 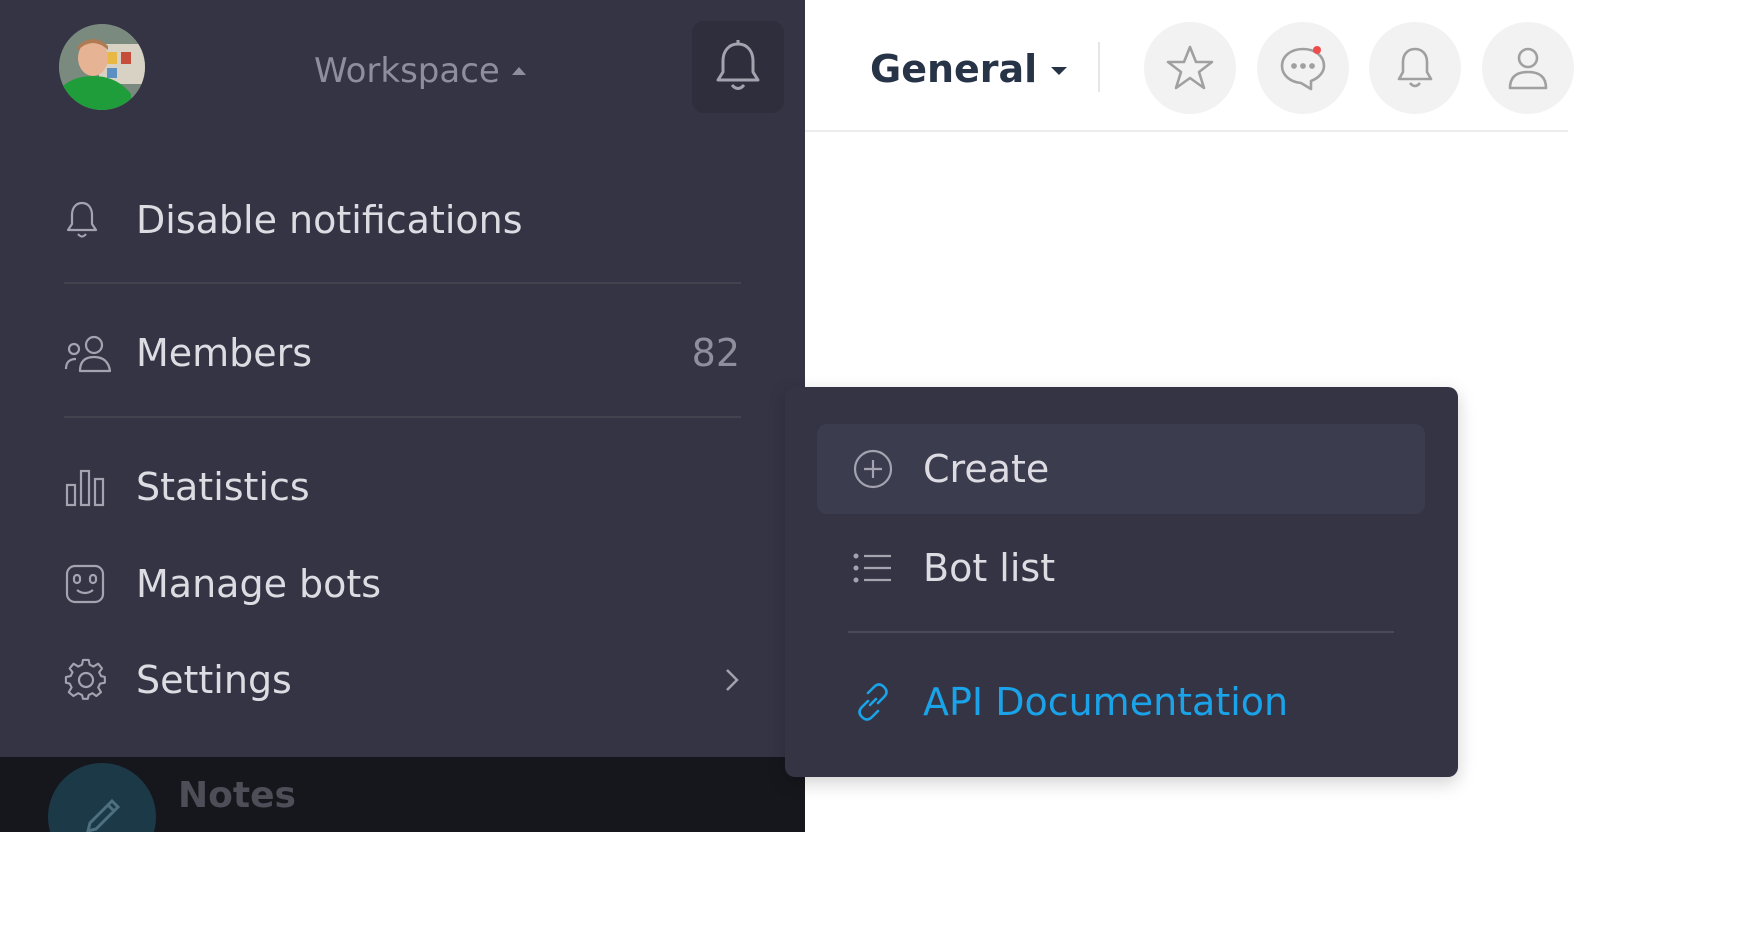 I want to click on favorite-button, so click(x=1190, y=68).